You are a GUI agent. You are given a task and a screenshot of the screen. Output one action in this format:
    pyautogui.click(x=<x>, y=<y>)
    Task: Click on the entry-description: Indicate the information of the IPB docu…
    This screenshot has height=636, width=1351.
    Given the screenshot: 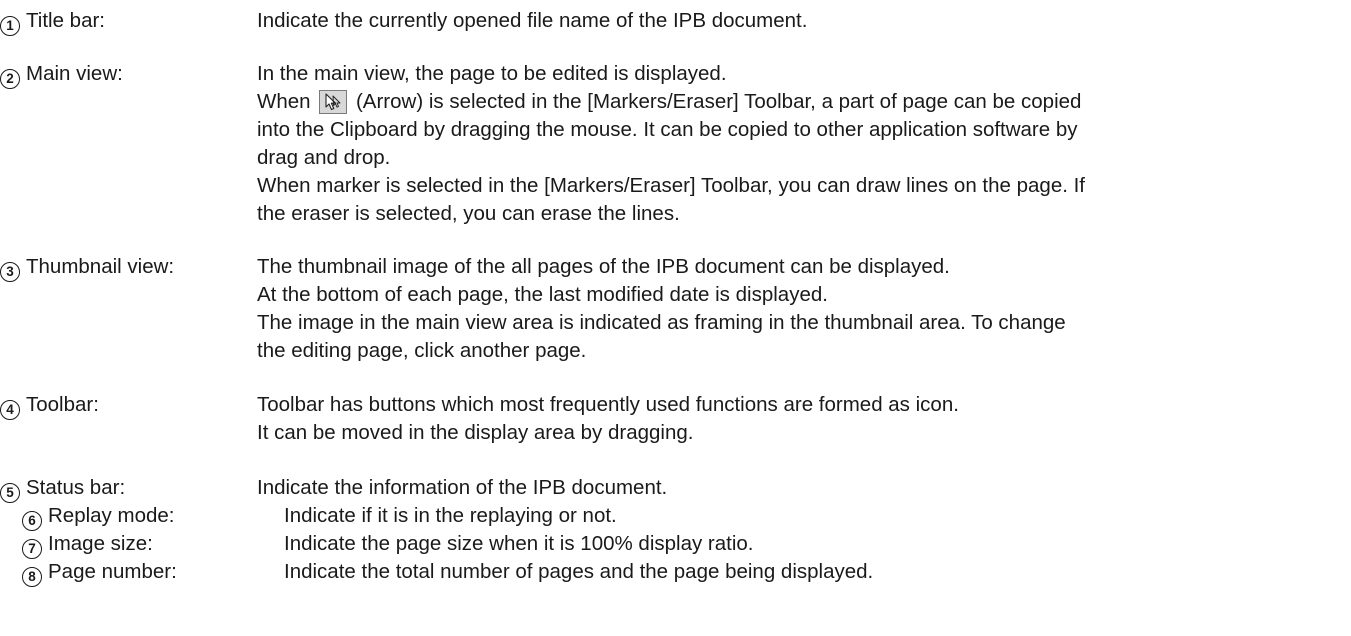 What is the action you would take?
    pyautogui.click(x=797, y=488)
    